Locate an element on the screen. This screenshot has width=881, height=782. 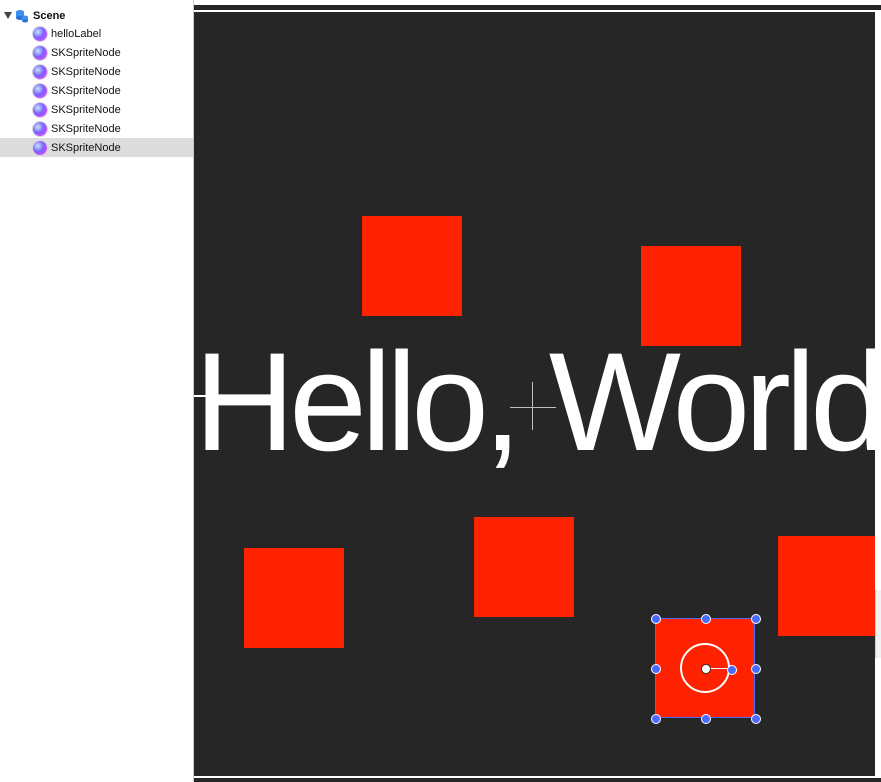
canvas-top-border is located at coordinates (537, 7).